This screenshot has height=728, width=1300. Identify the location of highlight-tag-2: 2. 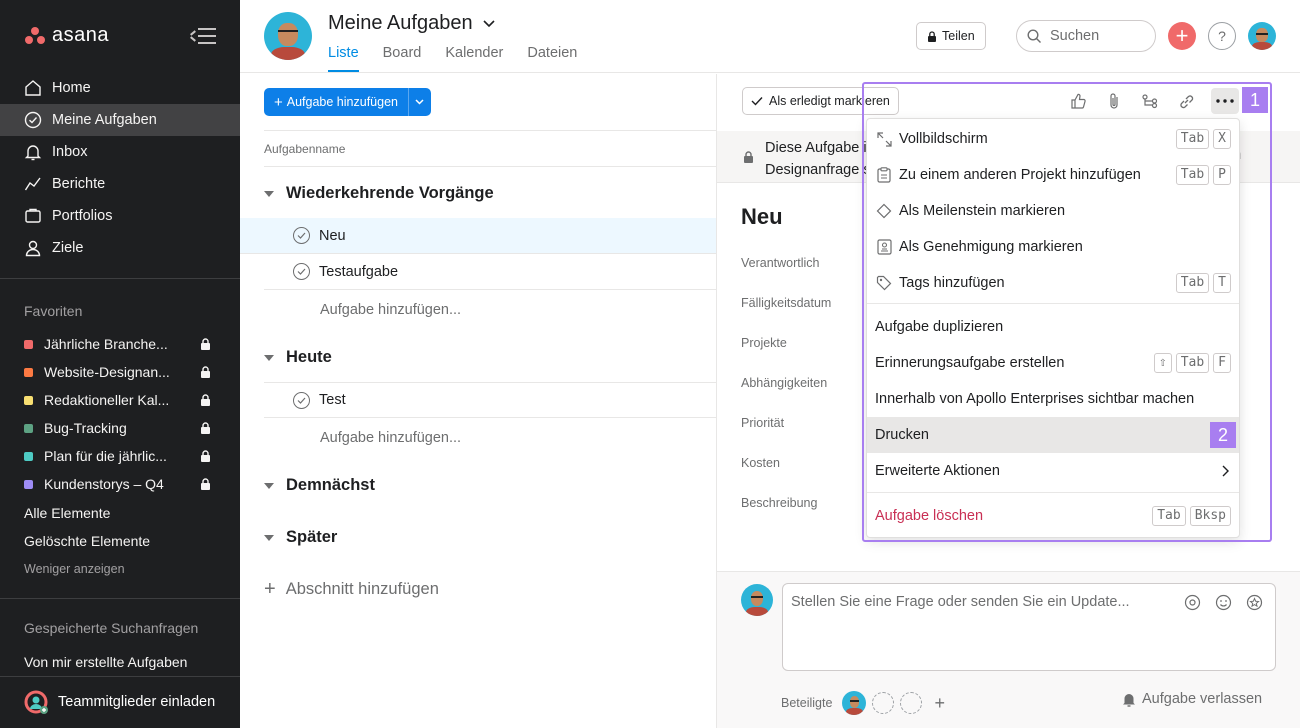
(1223, 435).